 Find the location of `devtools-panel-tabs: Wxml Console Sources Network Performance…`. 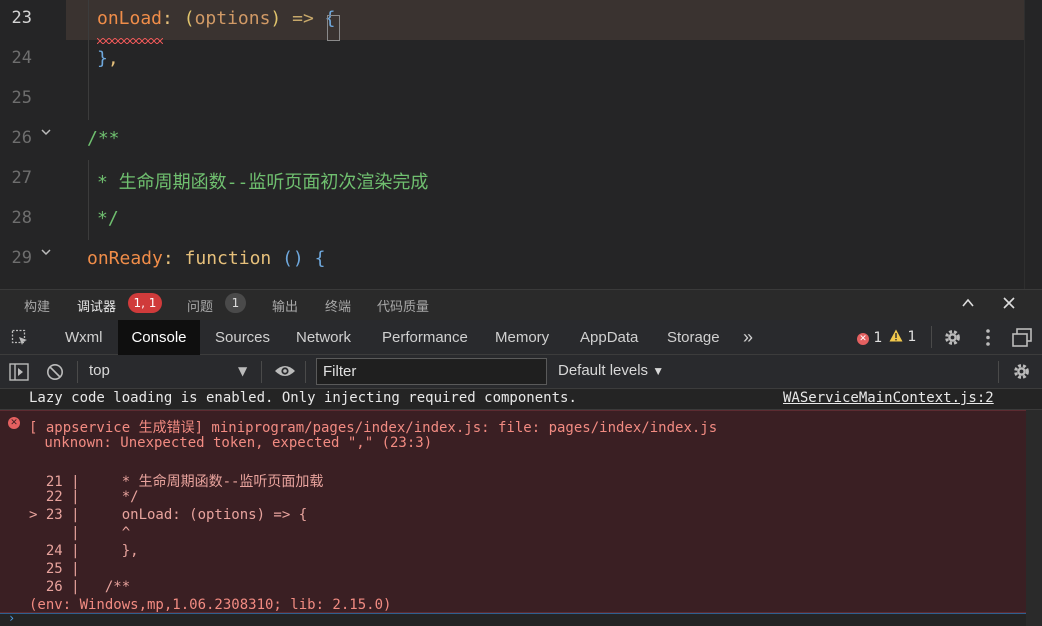

devtools-panel-tabs: Wxml Console Sources Network Performance… is located at coordinates (521, 337).